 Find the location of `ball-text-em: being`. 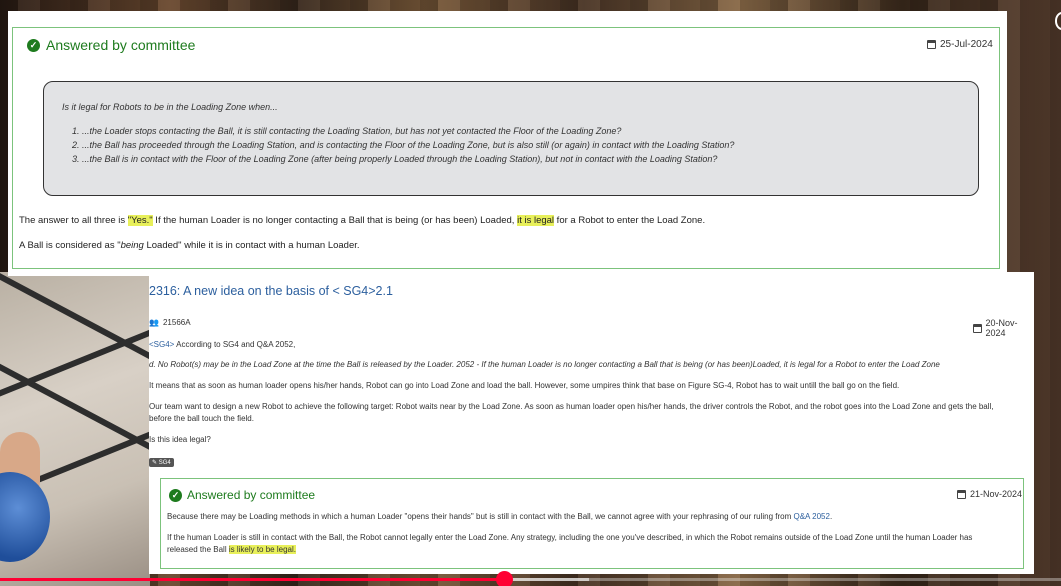

ball-text-em: being is located at coordinates (132, 245).